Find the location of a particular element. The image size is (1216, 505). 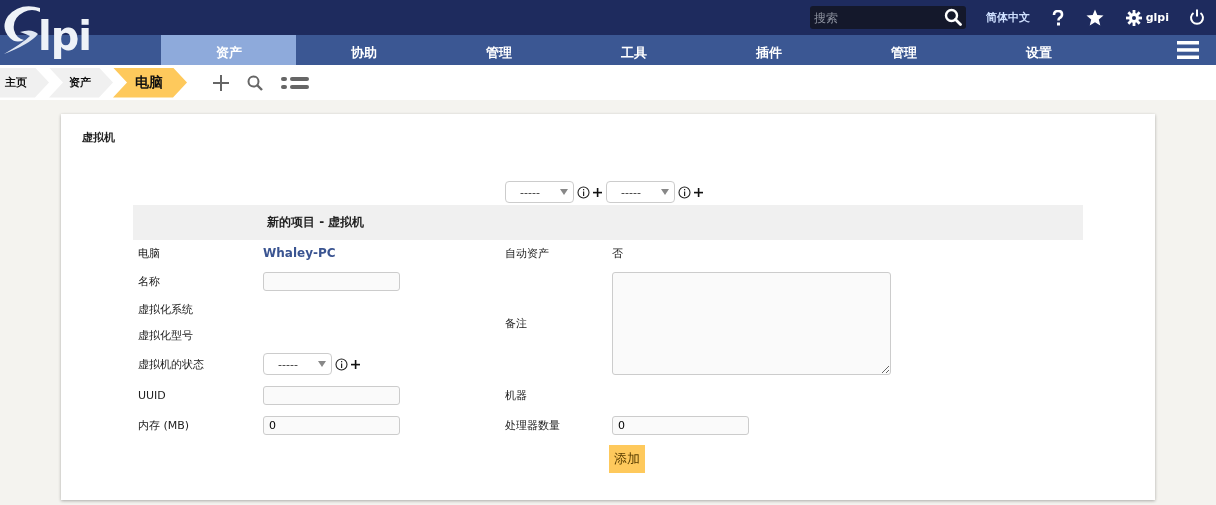

breadcrumb-item: 资产 is located at coordinates (81, 82).